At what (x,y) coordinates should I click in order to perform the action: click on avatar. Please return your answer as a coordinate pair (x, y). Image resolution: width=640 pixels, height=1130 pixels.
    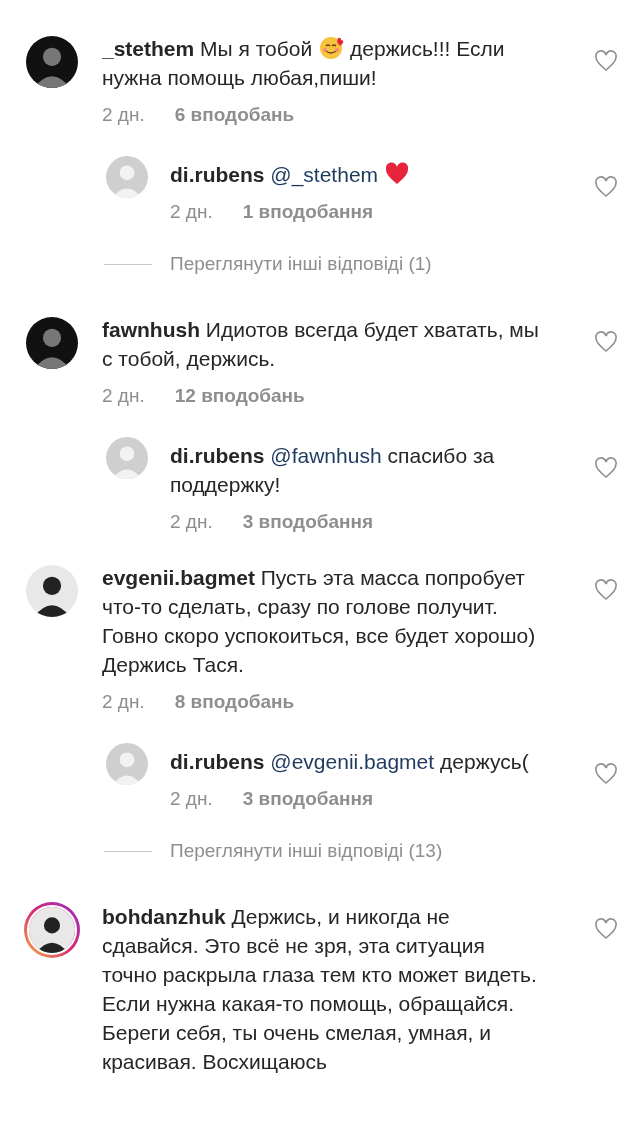
    Looking at the image, I should click on (52, 930).